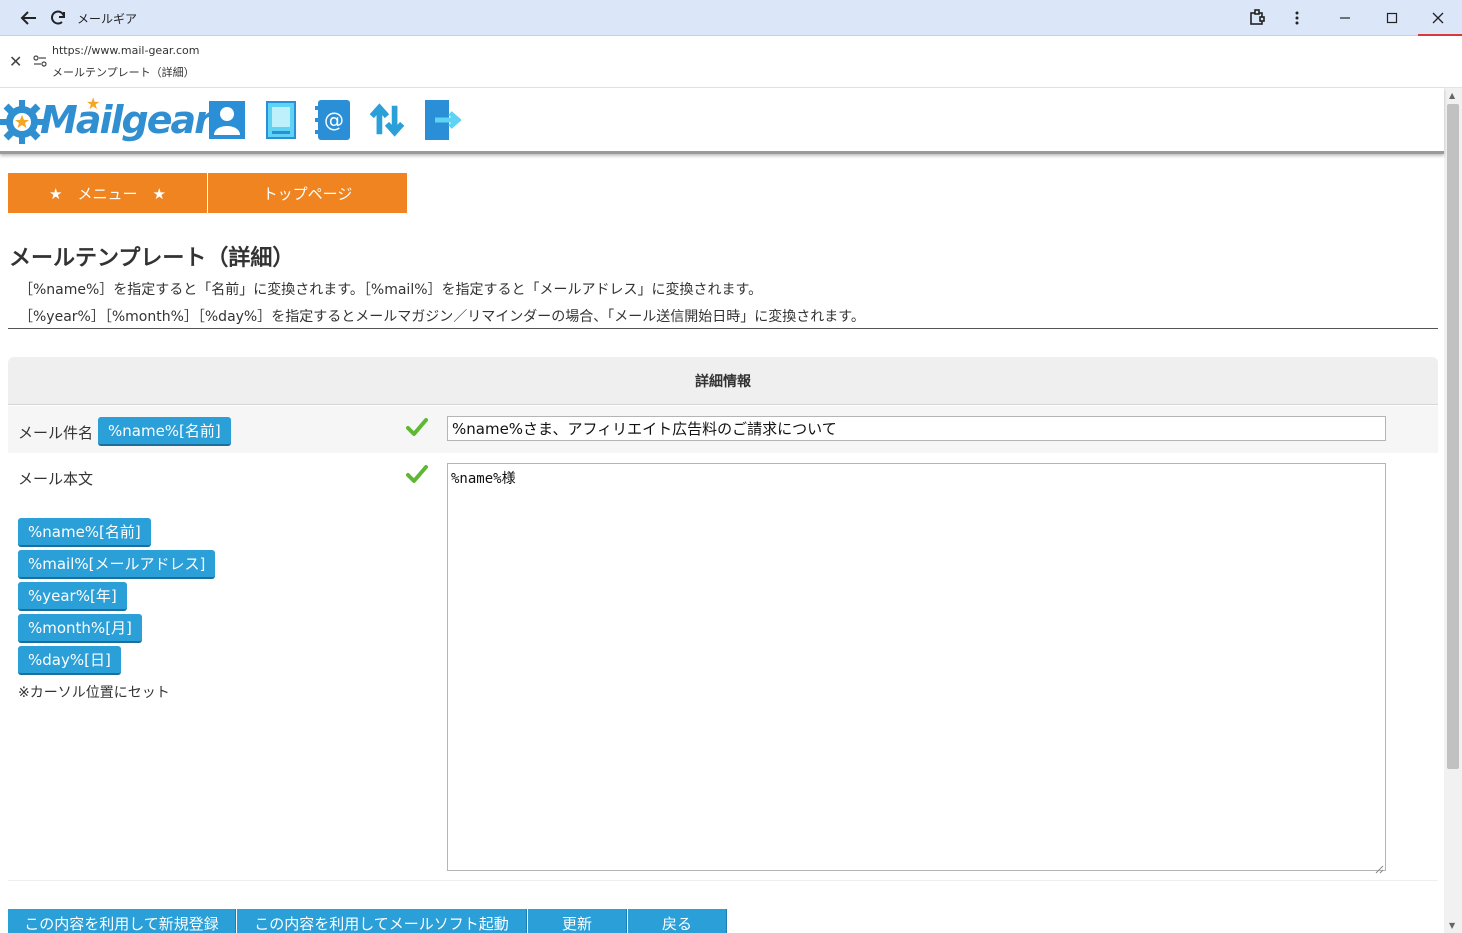 The image size is (1462, 933). Describe the element at coordinates (1453, 436) in the screenshot. I see `scrollbar-thumb` at that location.